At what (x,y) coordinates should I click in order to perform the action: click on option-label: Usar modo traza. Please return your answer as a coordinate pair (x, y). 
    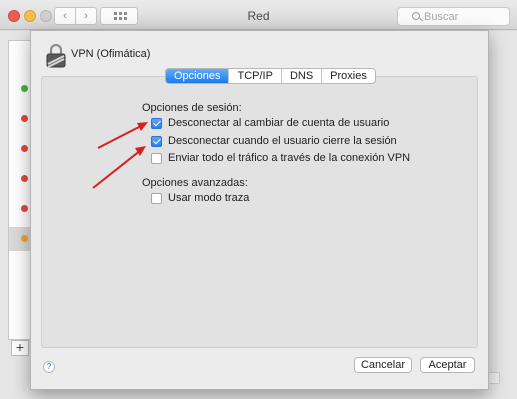
    Looking at the image, I should click on (209, 198).